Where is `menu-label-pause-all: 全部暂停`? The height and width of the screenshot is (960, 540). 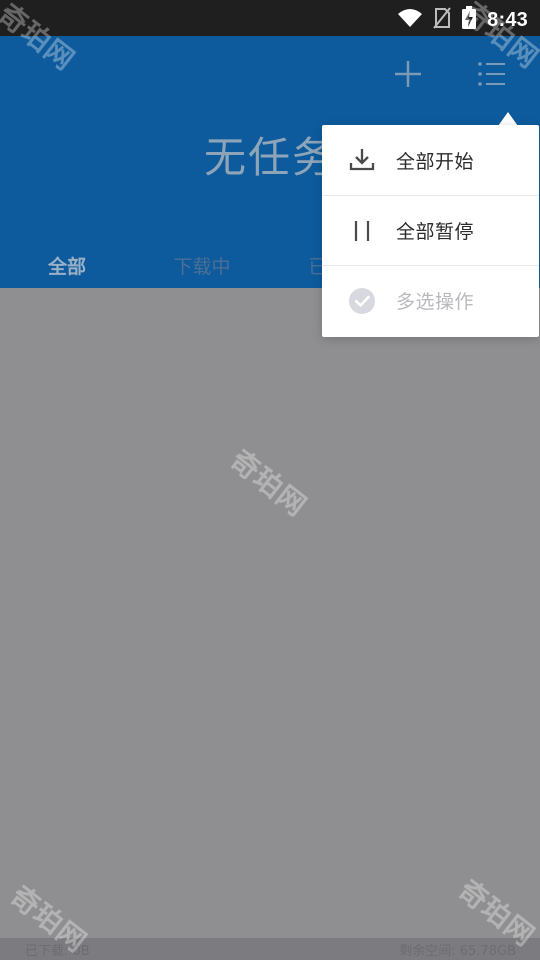 menu-label-pause-all: 全部暂停 is located at coordinates (435, 232).